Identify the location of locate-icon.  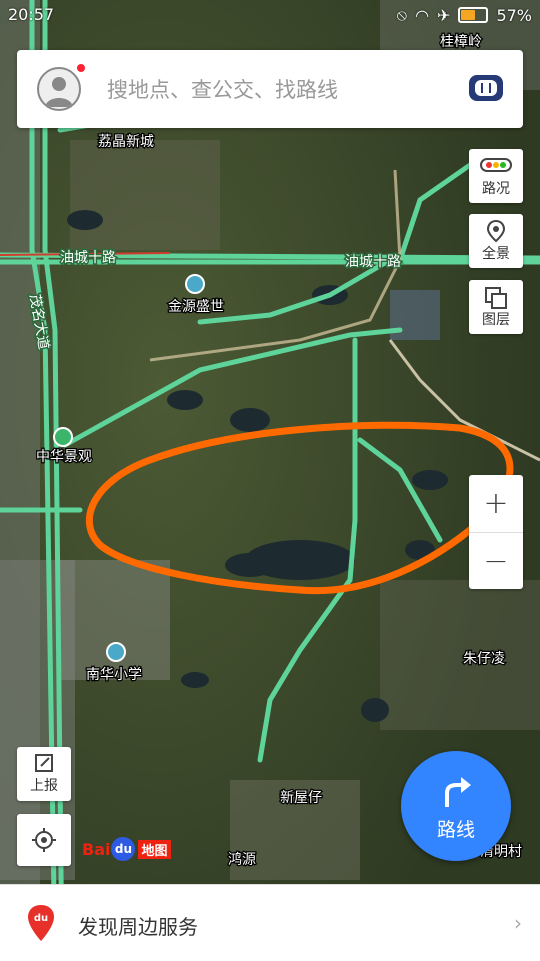
(44, 840).